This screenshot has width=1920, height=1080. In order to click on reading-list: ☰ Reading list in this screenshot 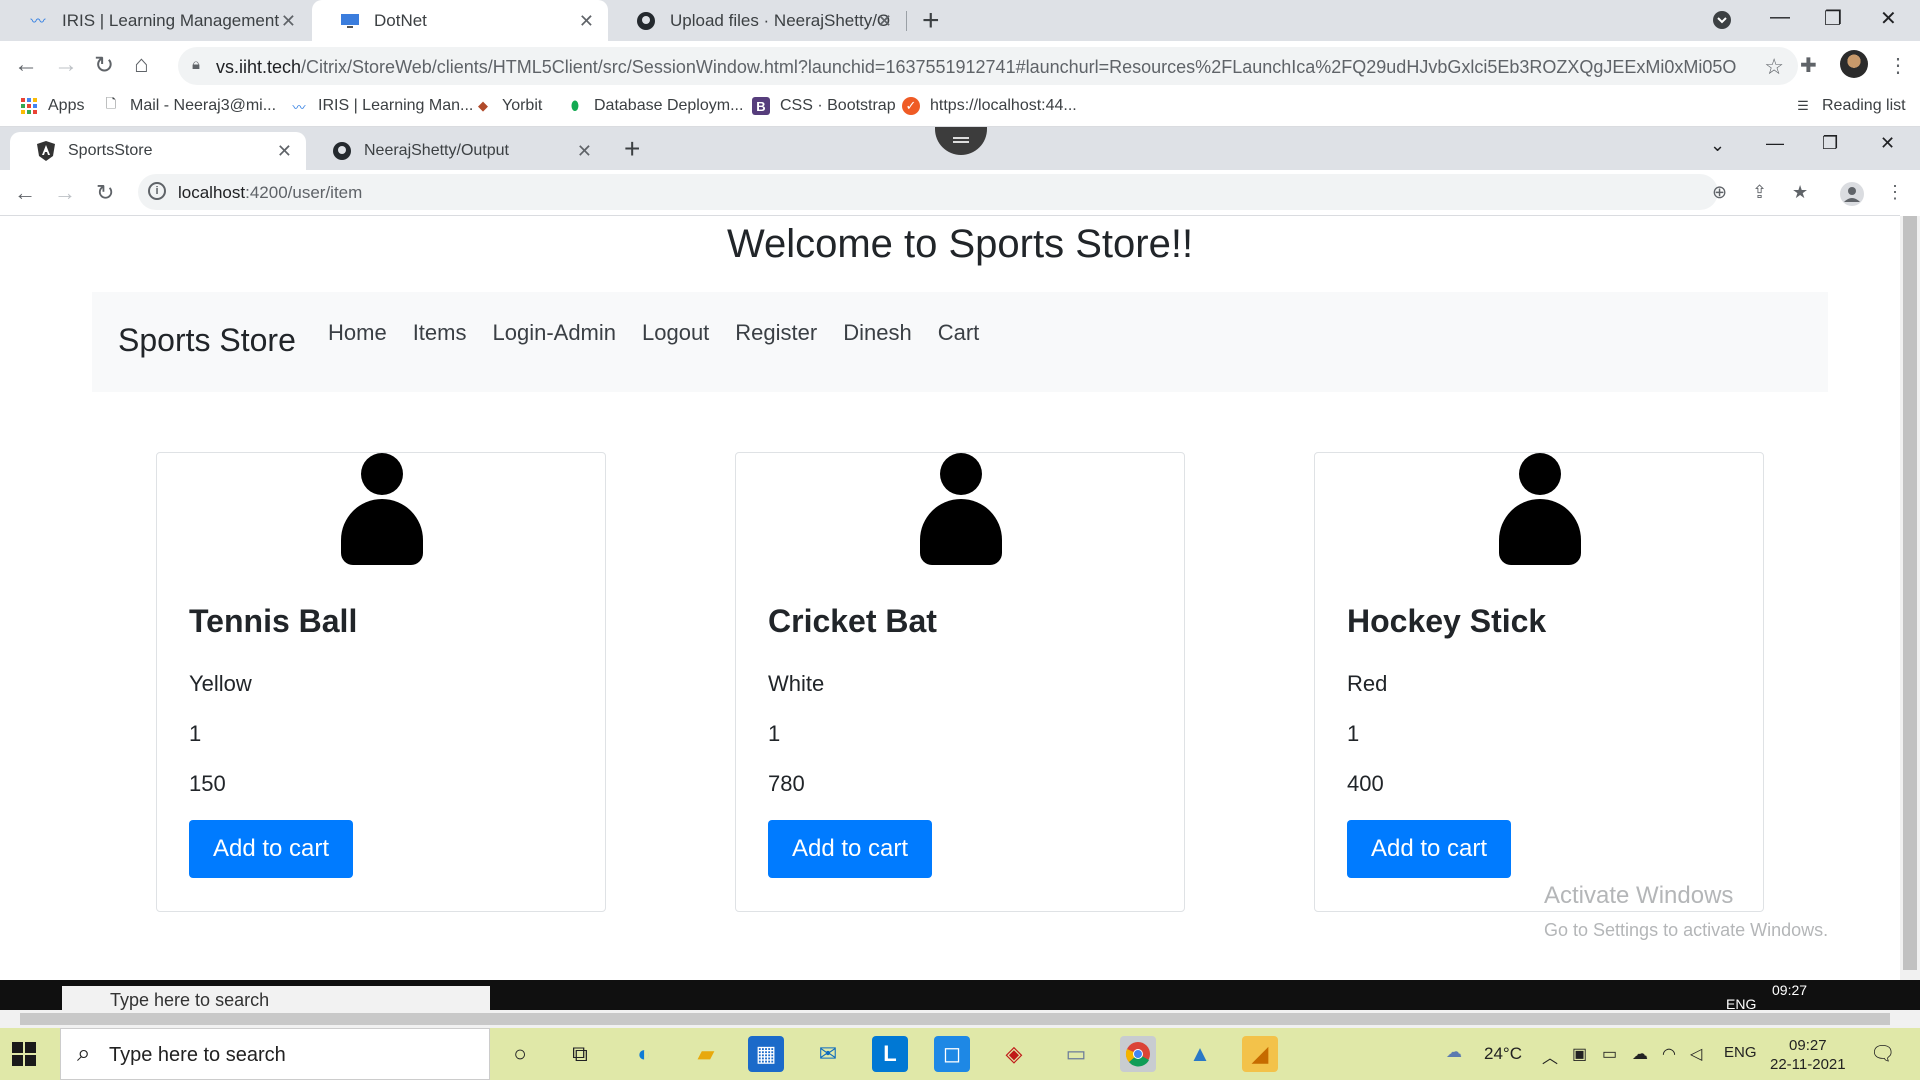, I will do `click(1849, 106)`.